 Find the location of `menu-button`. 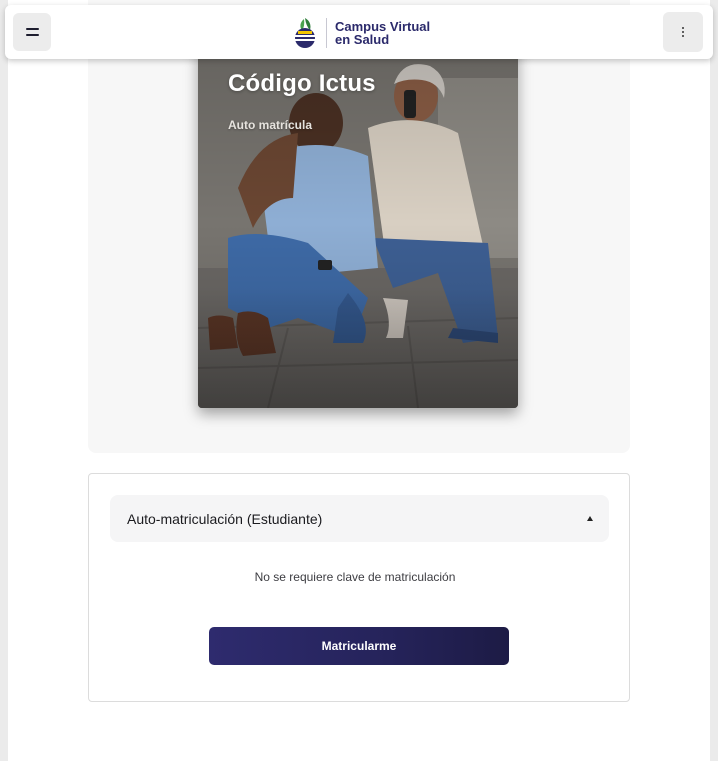

menu-button is located at coordinates (32, 32).